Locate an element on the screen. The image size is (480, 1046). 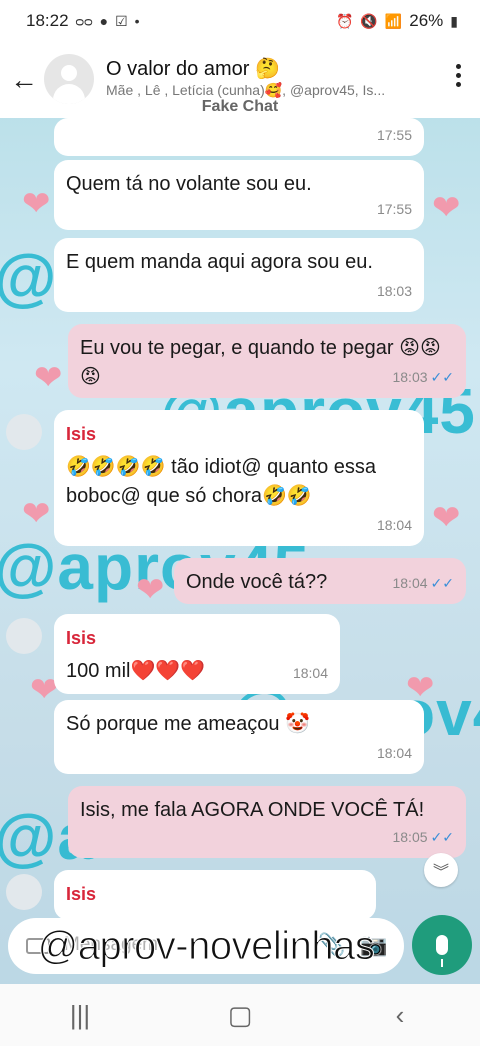
message-time: 18:05 ✓✓ is located at coordinates (423, 837).